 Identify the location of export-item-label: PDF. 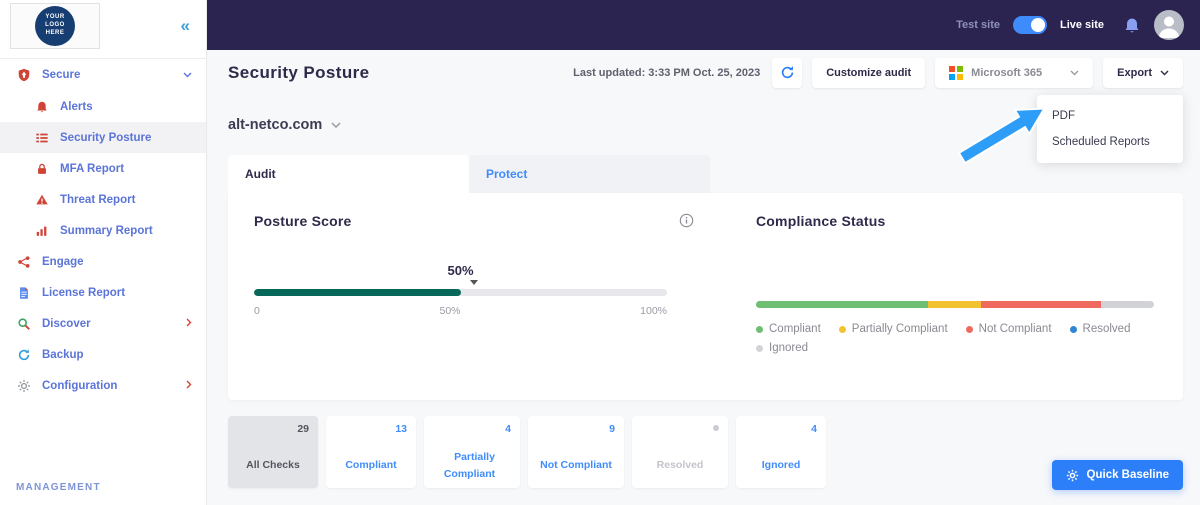
(1063, 116).